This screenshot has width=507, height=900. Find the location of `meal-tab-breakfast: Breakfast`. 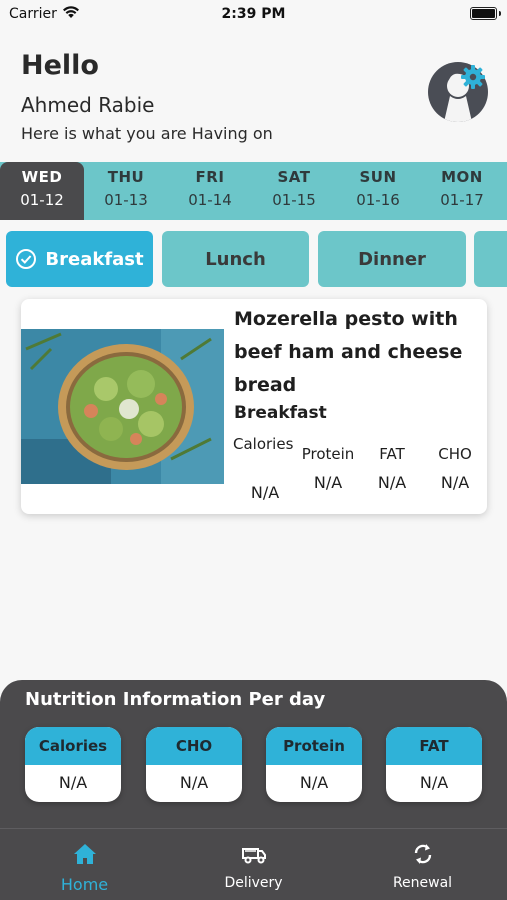

meal-tab-breakfast: Breakfast is located at coordinates (79, 259).